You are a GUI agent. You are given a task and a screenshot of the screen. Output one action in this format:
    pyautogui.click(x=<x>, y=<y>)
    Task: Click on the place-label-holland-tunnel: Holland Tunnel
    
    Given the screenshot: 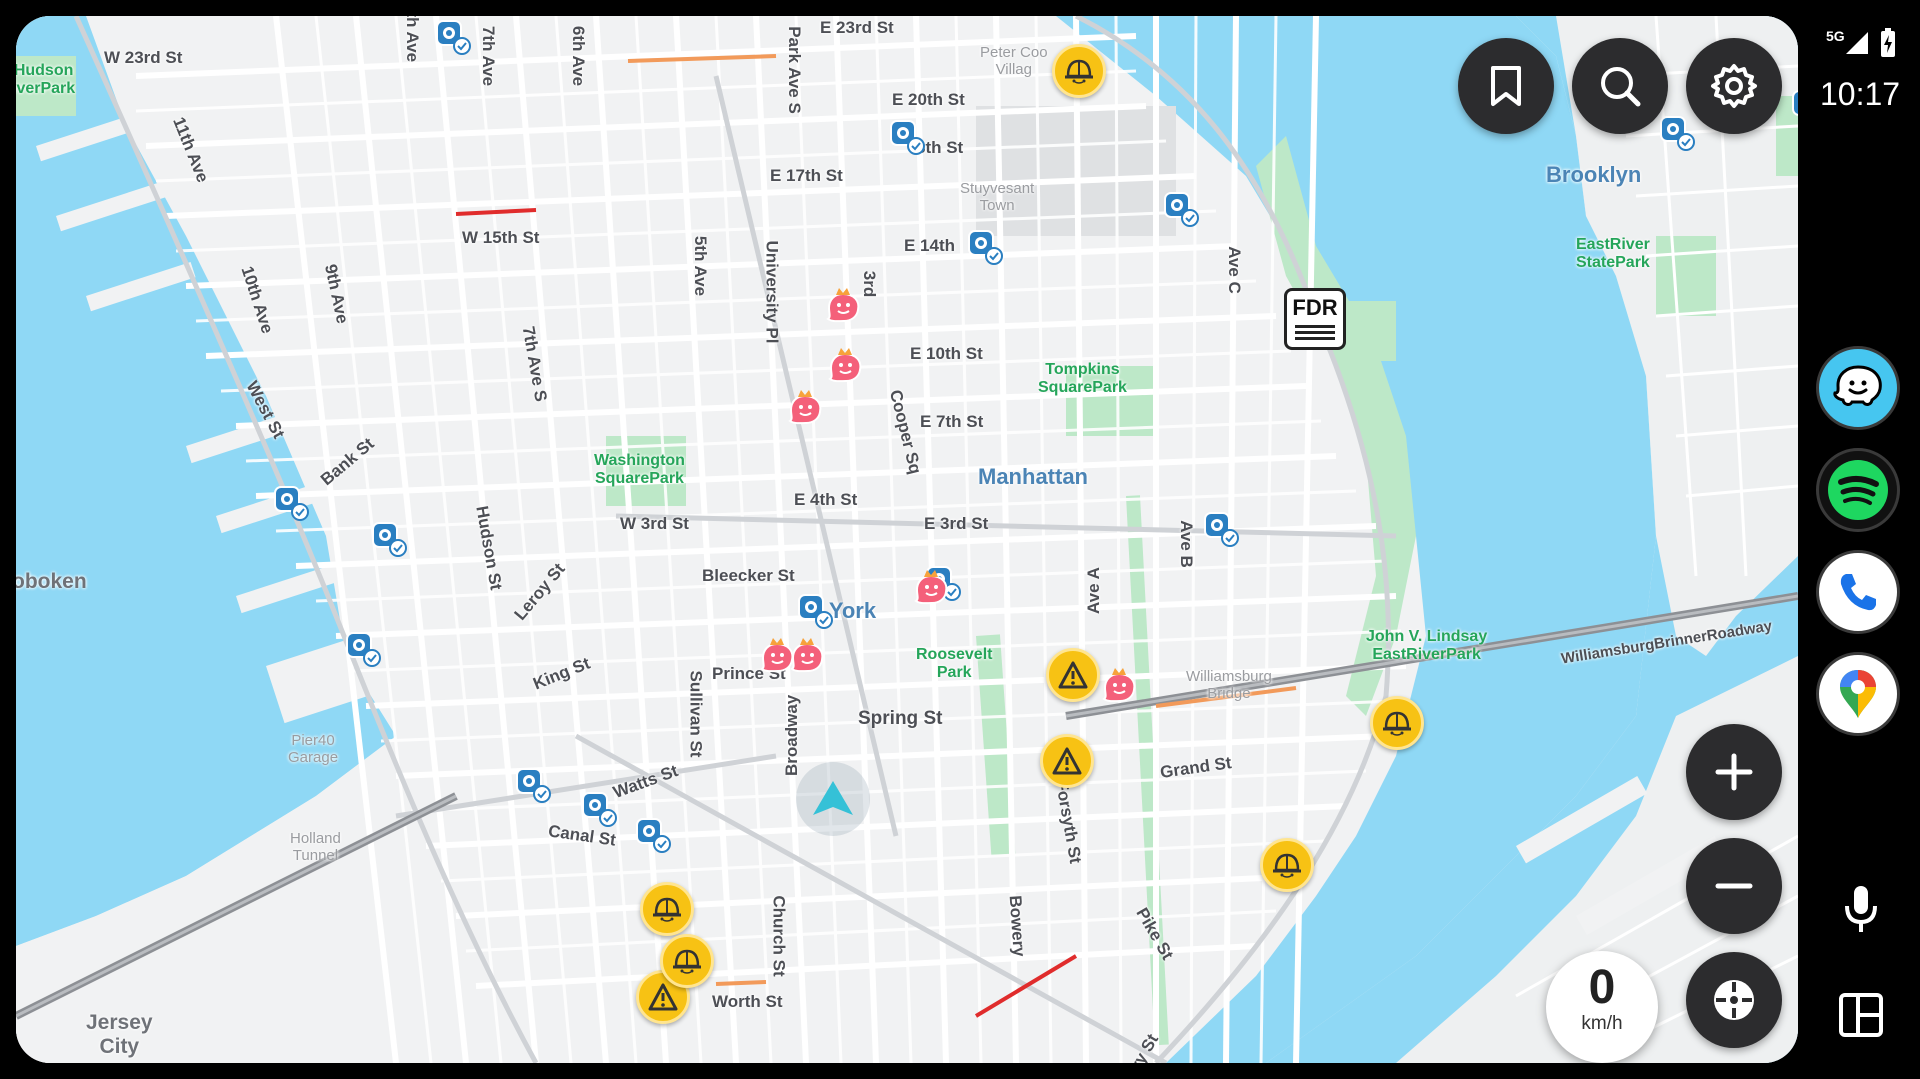 What is the action you would take?
    pyautogui.click(x=315, y=847)
    